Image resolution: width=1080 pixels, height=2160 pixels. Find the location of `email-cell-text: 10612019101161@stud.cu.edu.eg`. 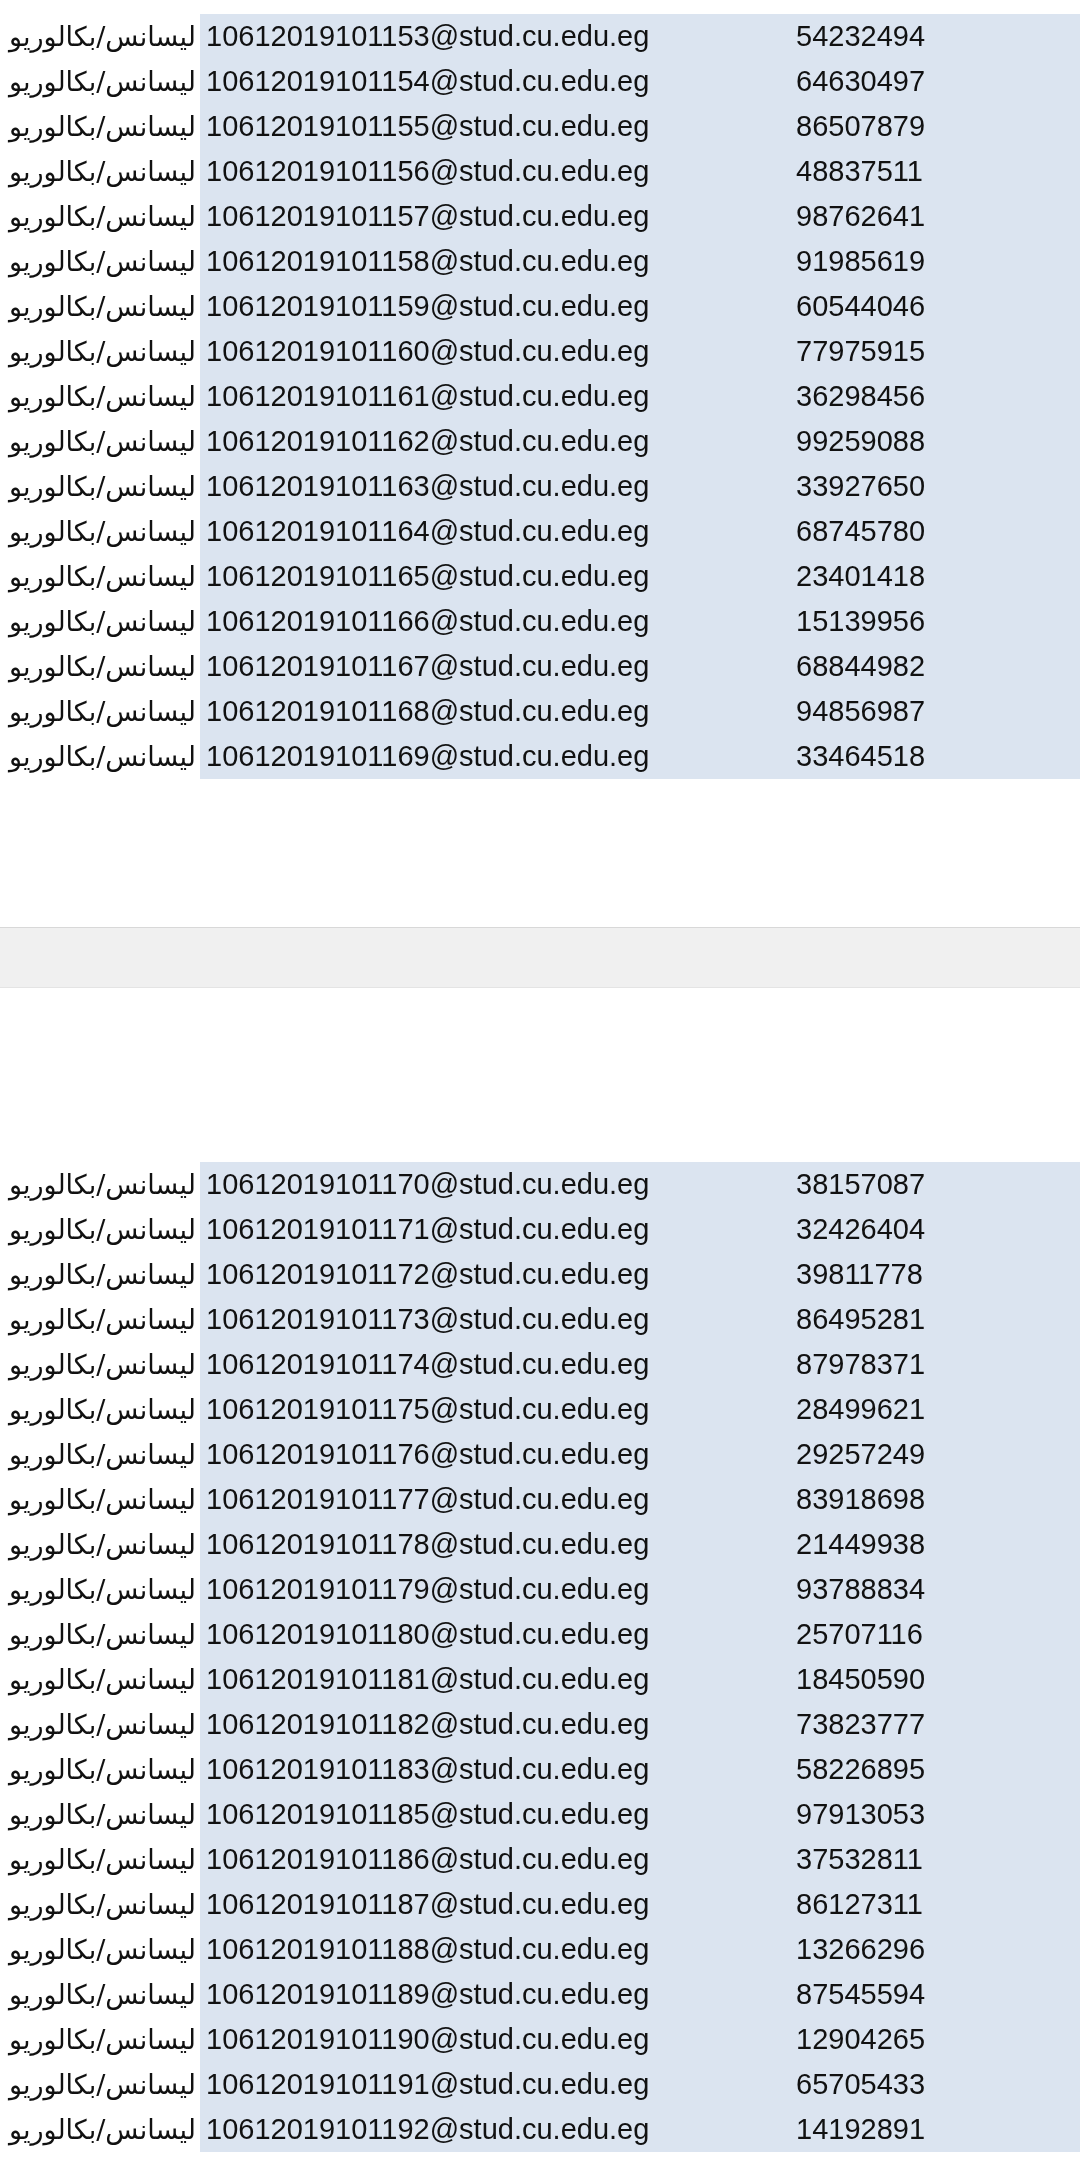

email-cell-text: 10612019101161@stud.cu.edu.eg is located at coordinates (427, 396).